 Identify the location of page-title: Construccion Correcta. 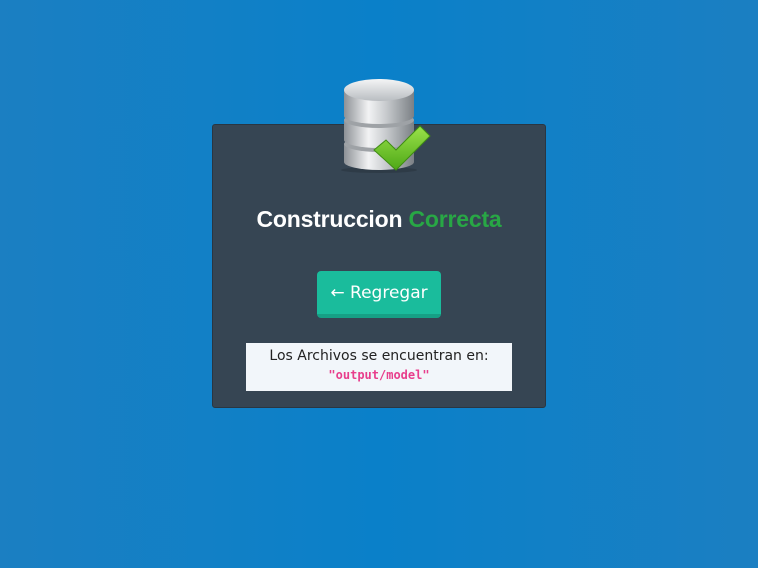
(379, 219).